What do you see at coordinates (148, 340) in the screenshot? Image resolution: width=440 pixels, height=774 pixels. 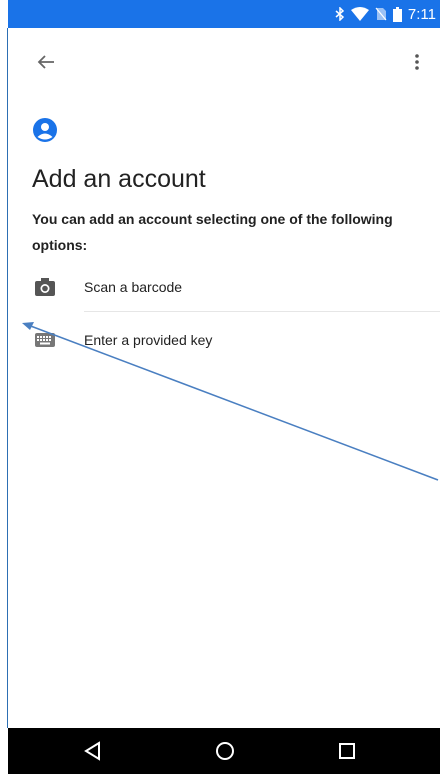 I see `option-label: Enter a provided key` at bounding box center [148, 340].